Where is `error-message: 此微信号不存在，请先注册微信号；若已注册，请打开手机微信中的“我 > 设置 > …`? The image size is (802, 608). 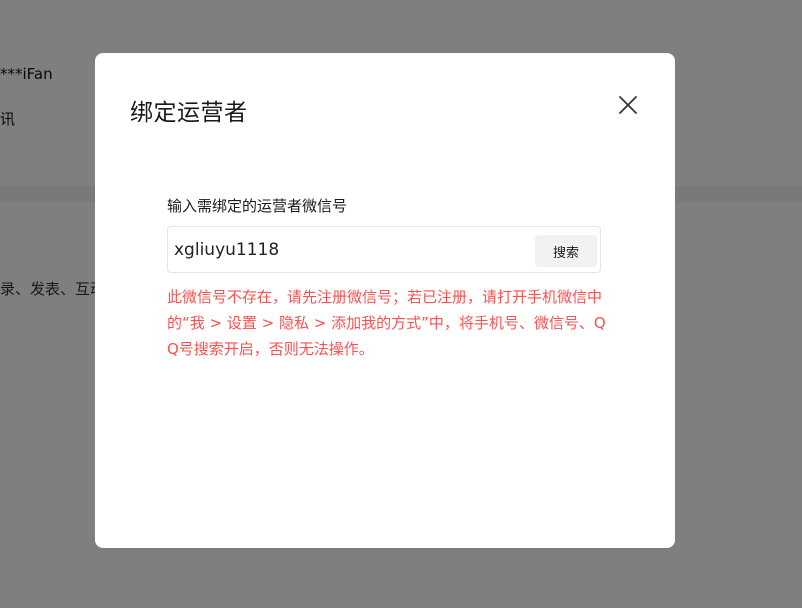 error-message: 此微信号不存在，请先注册微信号；若已注册，请打开手机微信中的“我 > 设置 > … is located at coordinates (386, 323).